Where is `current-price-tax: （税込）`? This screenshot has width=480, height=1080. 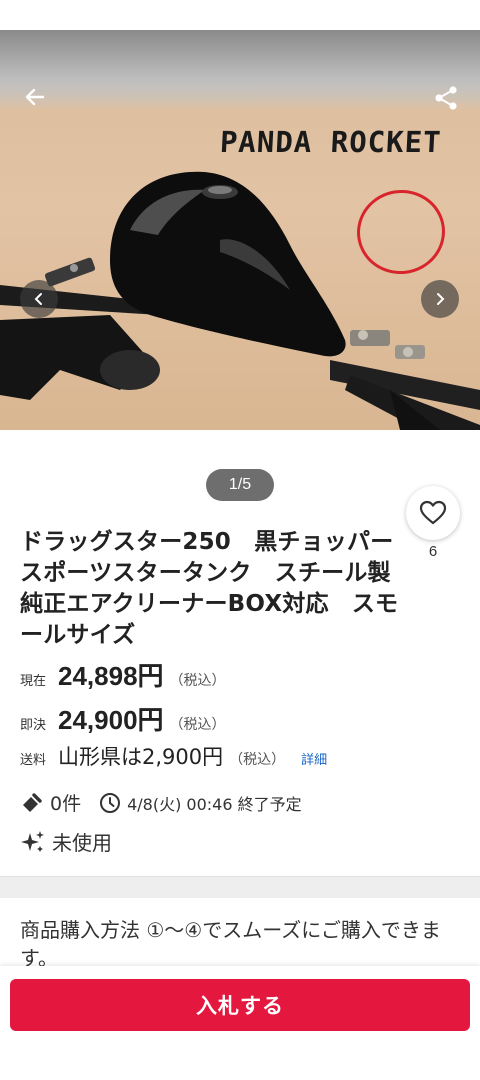
current-price-tax: （税込） is located at coordinates (197, 681).